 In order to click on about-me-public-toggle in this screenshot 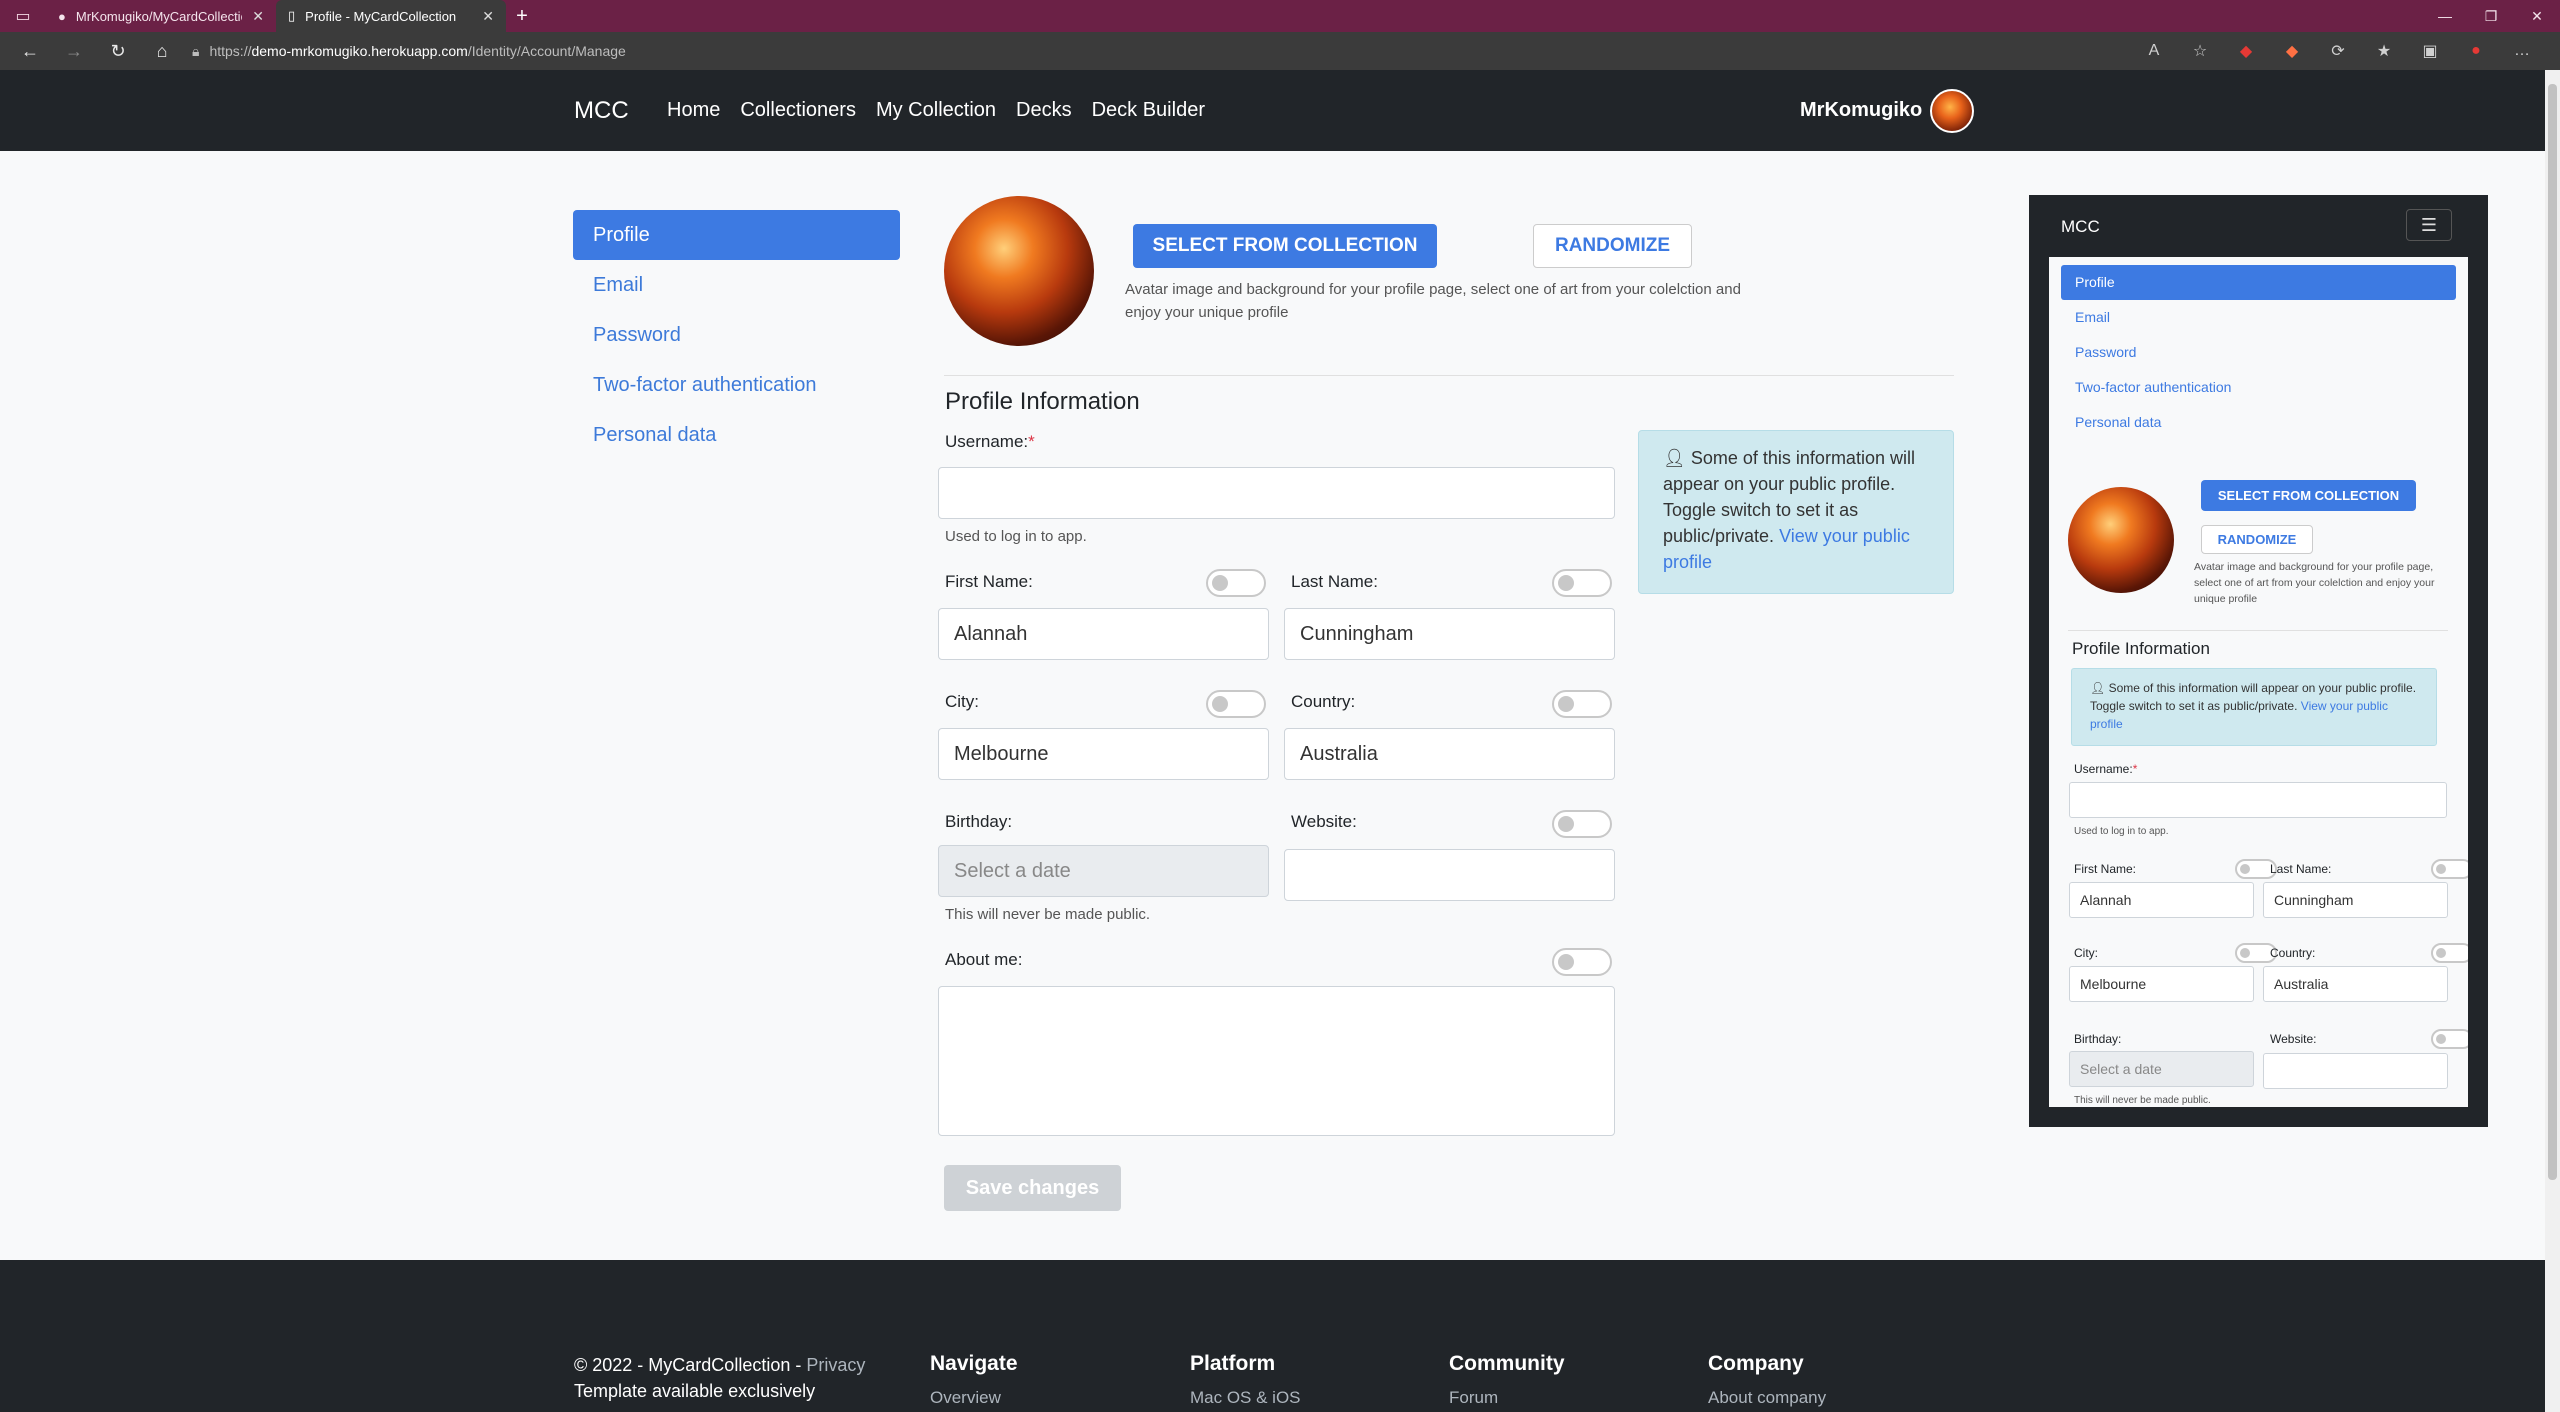, I will do `click(1582, 962)`.